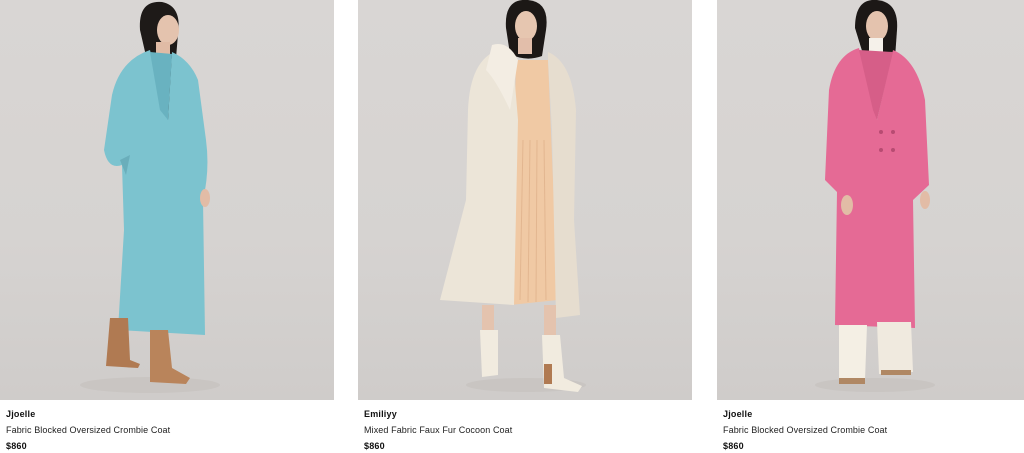 The height and width of the screenshot is (453, 1024). Describe the element at coordinates (380, 414) in the screenshot. I see `product-name: Emiliyy` at that location.